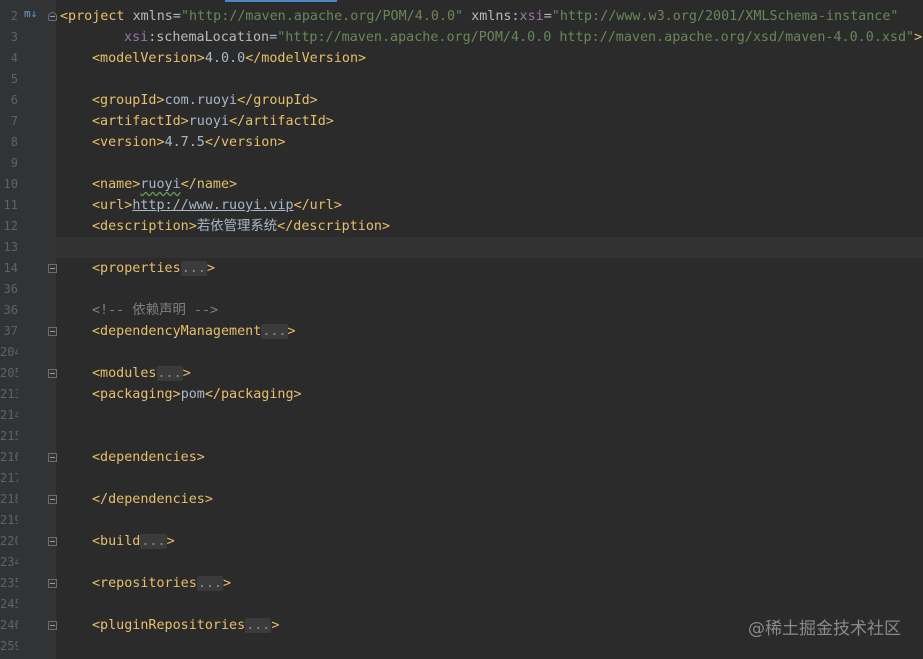 Image resolution: width=923 pixels, height=659 pixels. I want to click on line-number: 217, so click(9, 478).